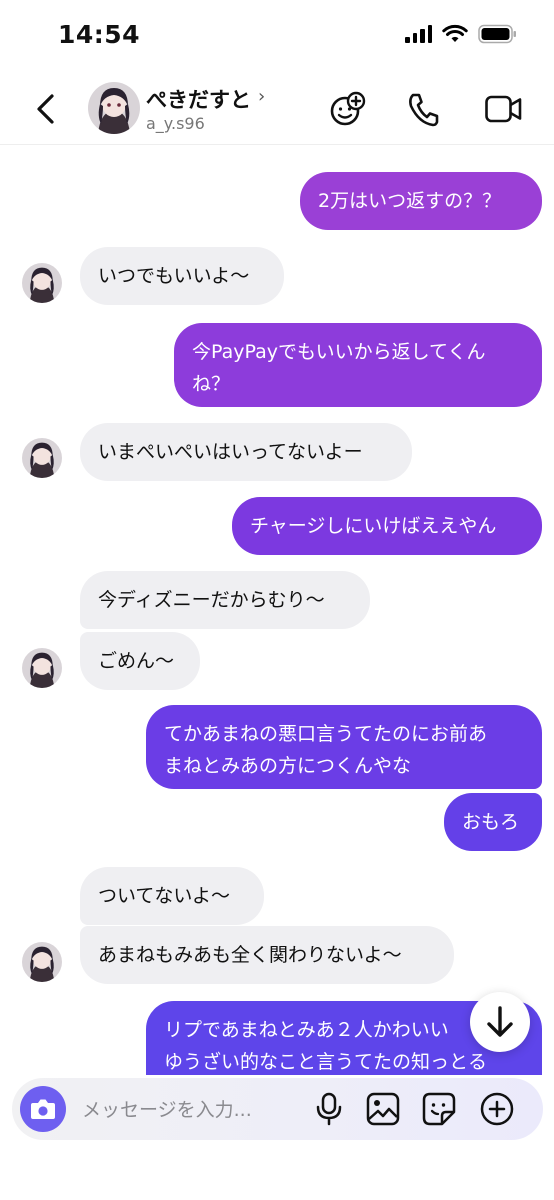 This screenshot has width=554, height=1200. I want to click on status-bar: 14:54, so click(277, 36).